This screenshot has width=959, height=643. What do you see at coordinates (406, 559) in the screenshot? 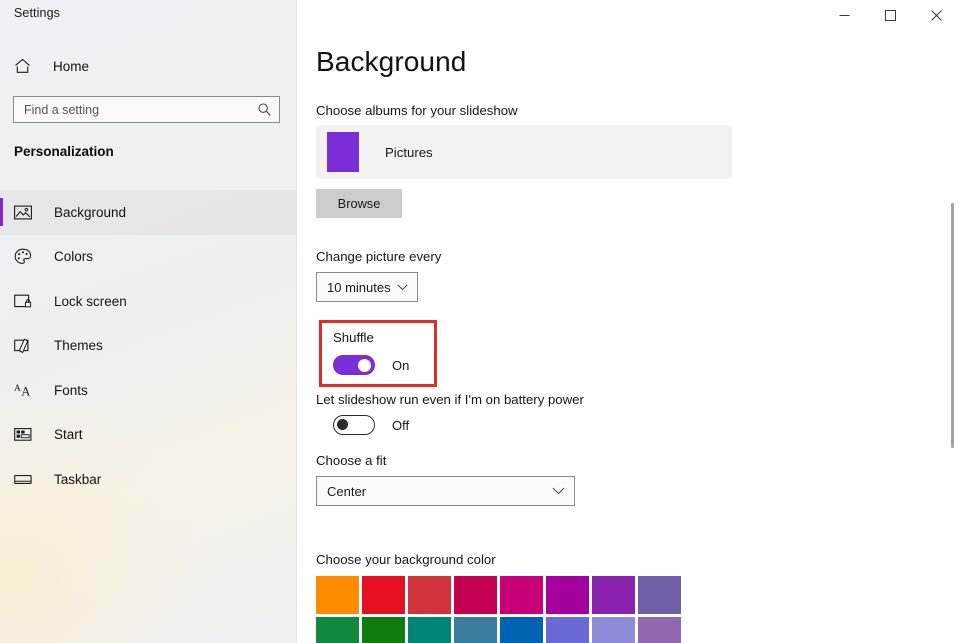
I see `background-color-label: Choose your background color` at bounding box center [406, 559].